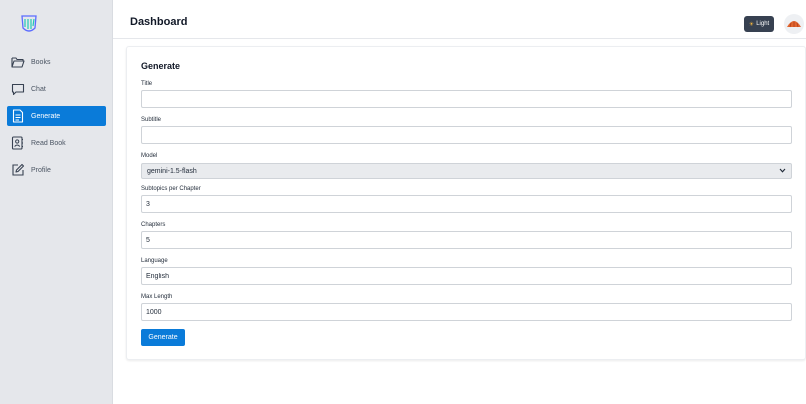 The height and width of the screenshot is (404, 806). I want to click on model-label: Model, so click(149, 156).